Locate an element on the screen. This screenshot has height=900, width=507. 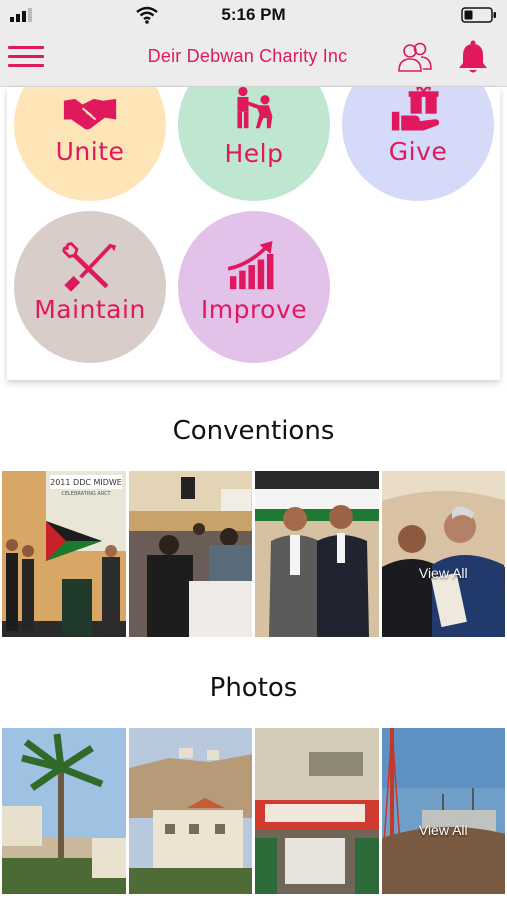
category-label: Give is located at coordinates (418, 151).